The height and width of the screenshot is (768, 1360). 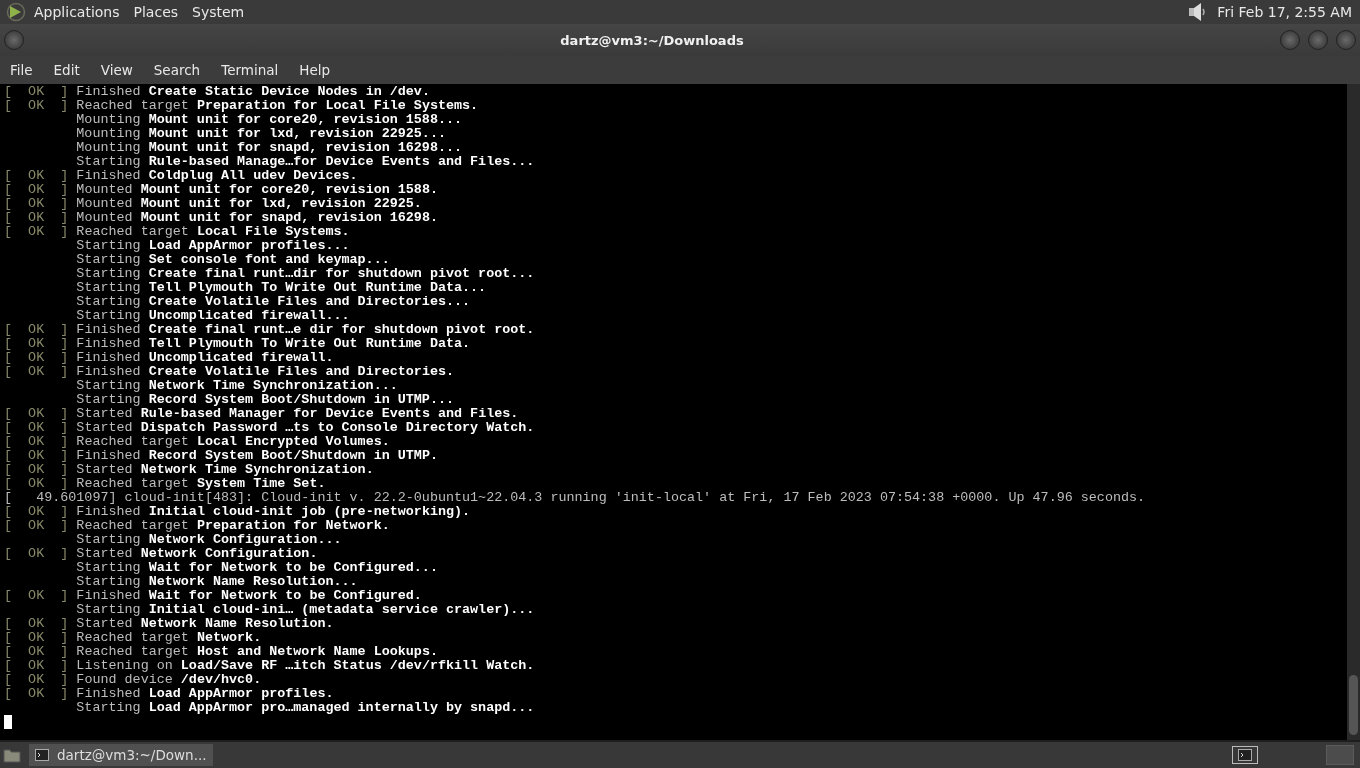 I want to click on log-subject: Load/Save RF …itch Status /dev/rfkill Watch., so click(x=357, y=665).